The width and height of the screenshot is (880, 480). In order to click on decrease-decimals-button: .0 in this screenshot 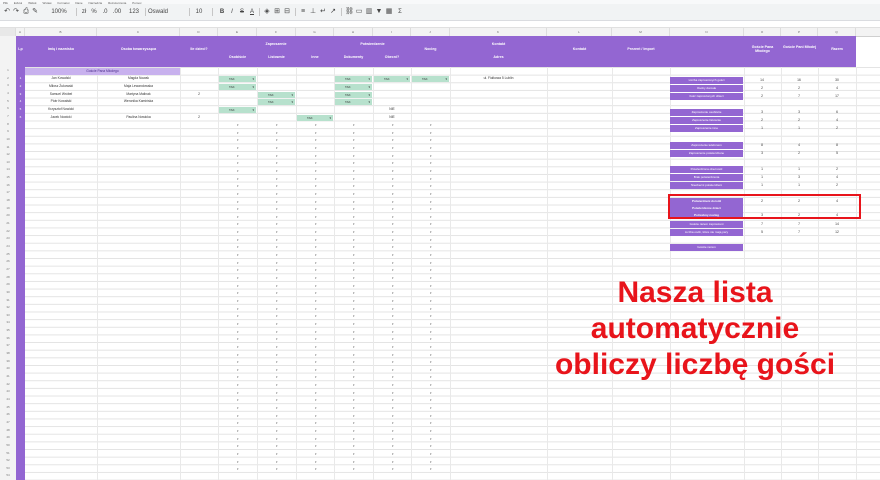, I will do `click(105, 12)`.